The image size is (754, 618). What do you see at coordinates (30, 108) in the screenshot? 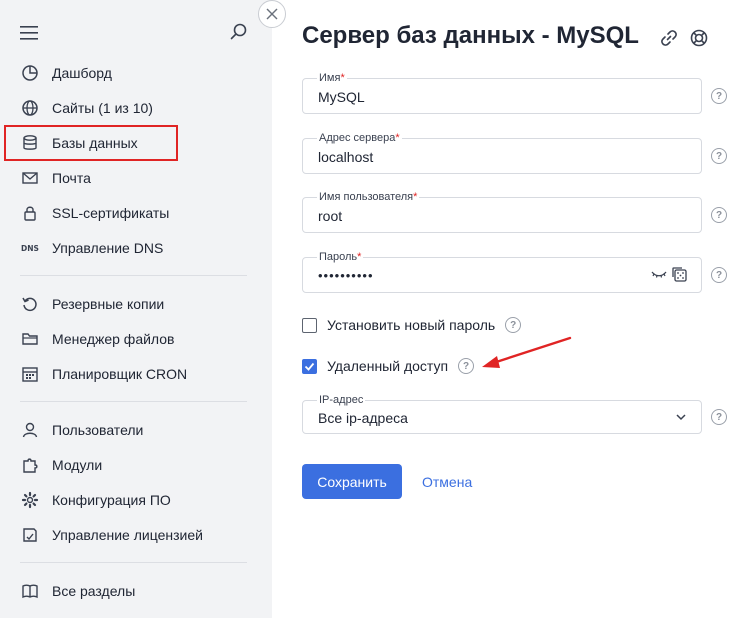
I see `globe-icon` at bounding box center [30, 108].